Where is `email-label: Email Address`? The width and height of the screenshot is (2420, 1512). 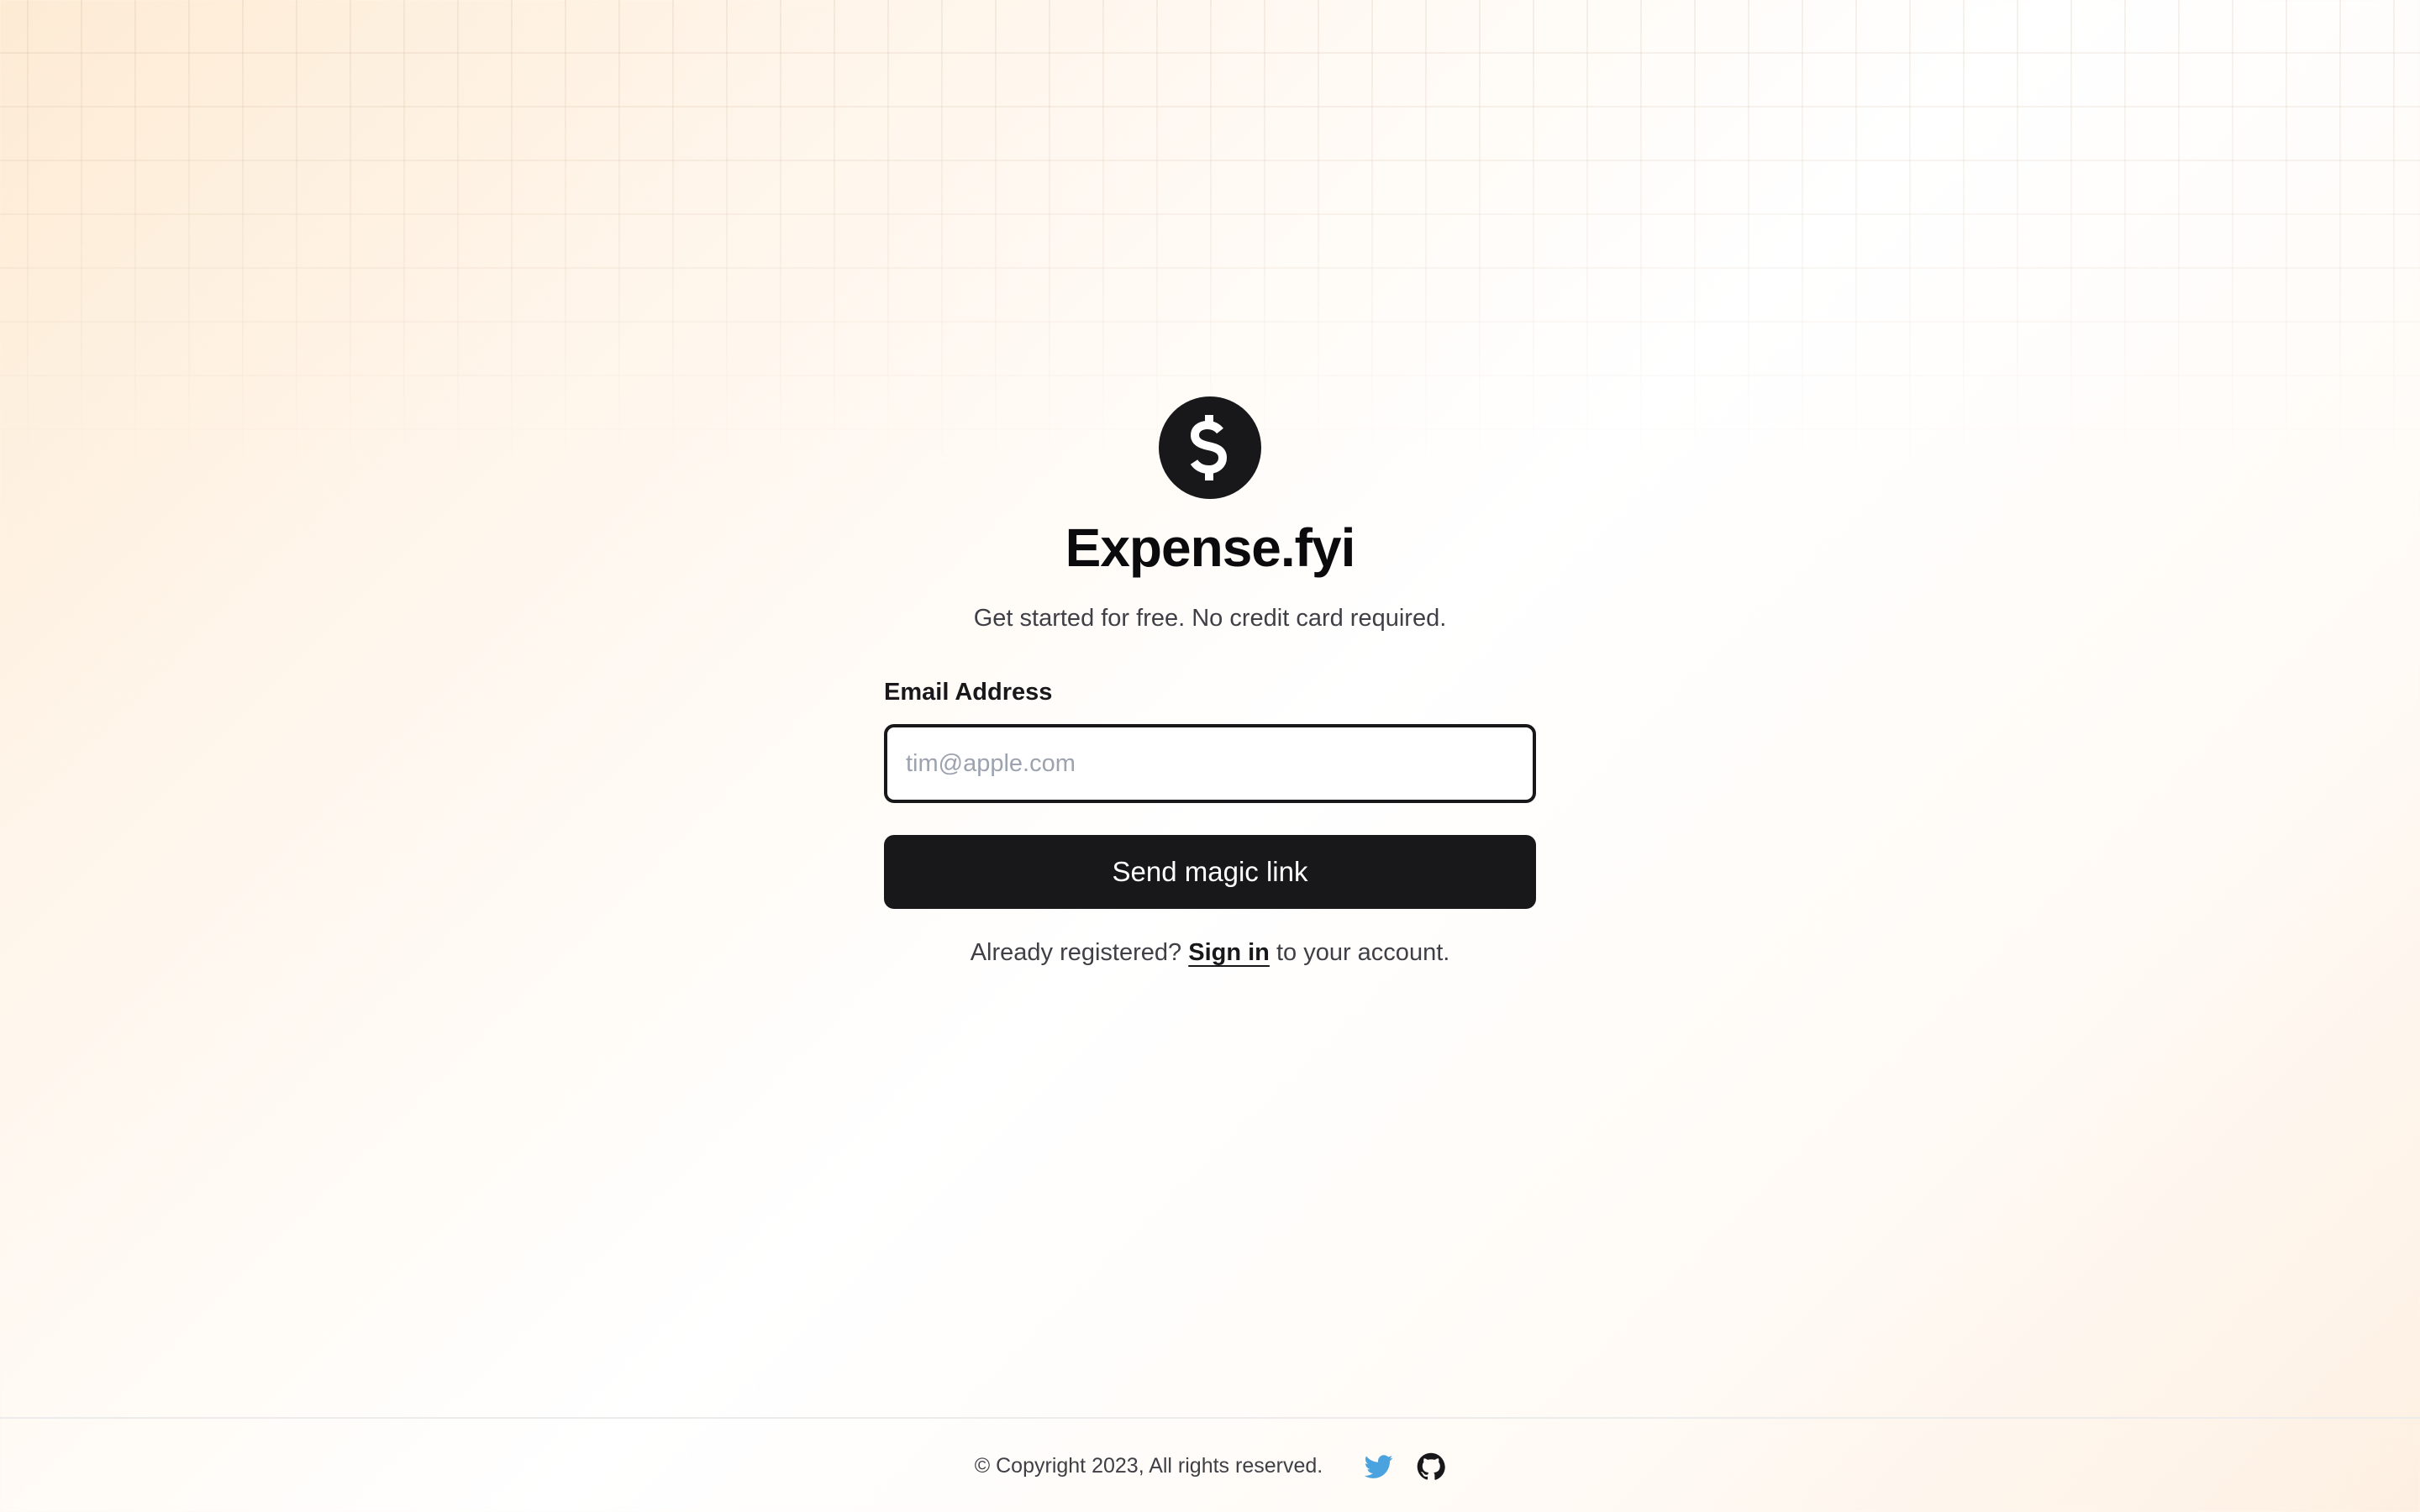 email-label: Email Address is located at coordinates (968, 692).